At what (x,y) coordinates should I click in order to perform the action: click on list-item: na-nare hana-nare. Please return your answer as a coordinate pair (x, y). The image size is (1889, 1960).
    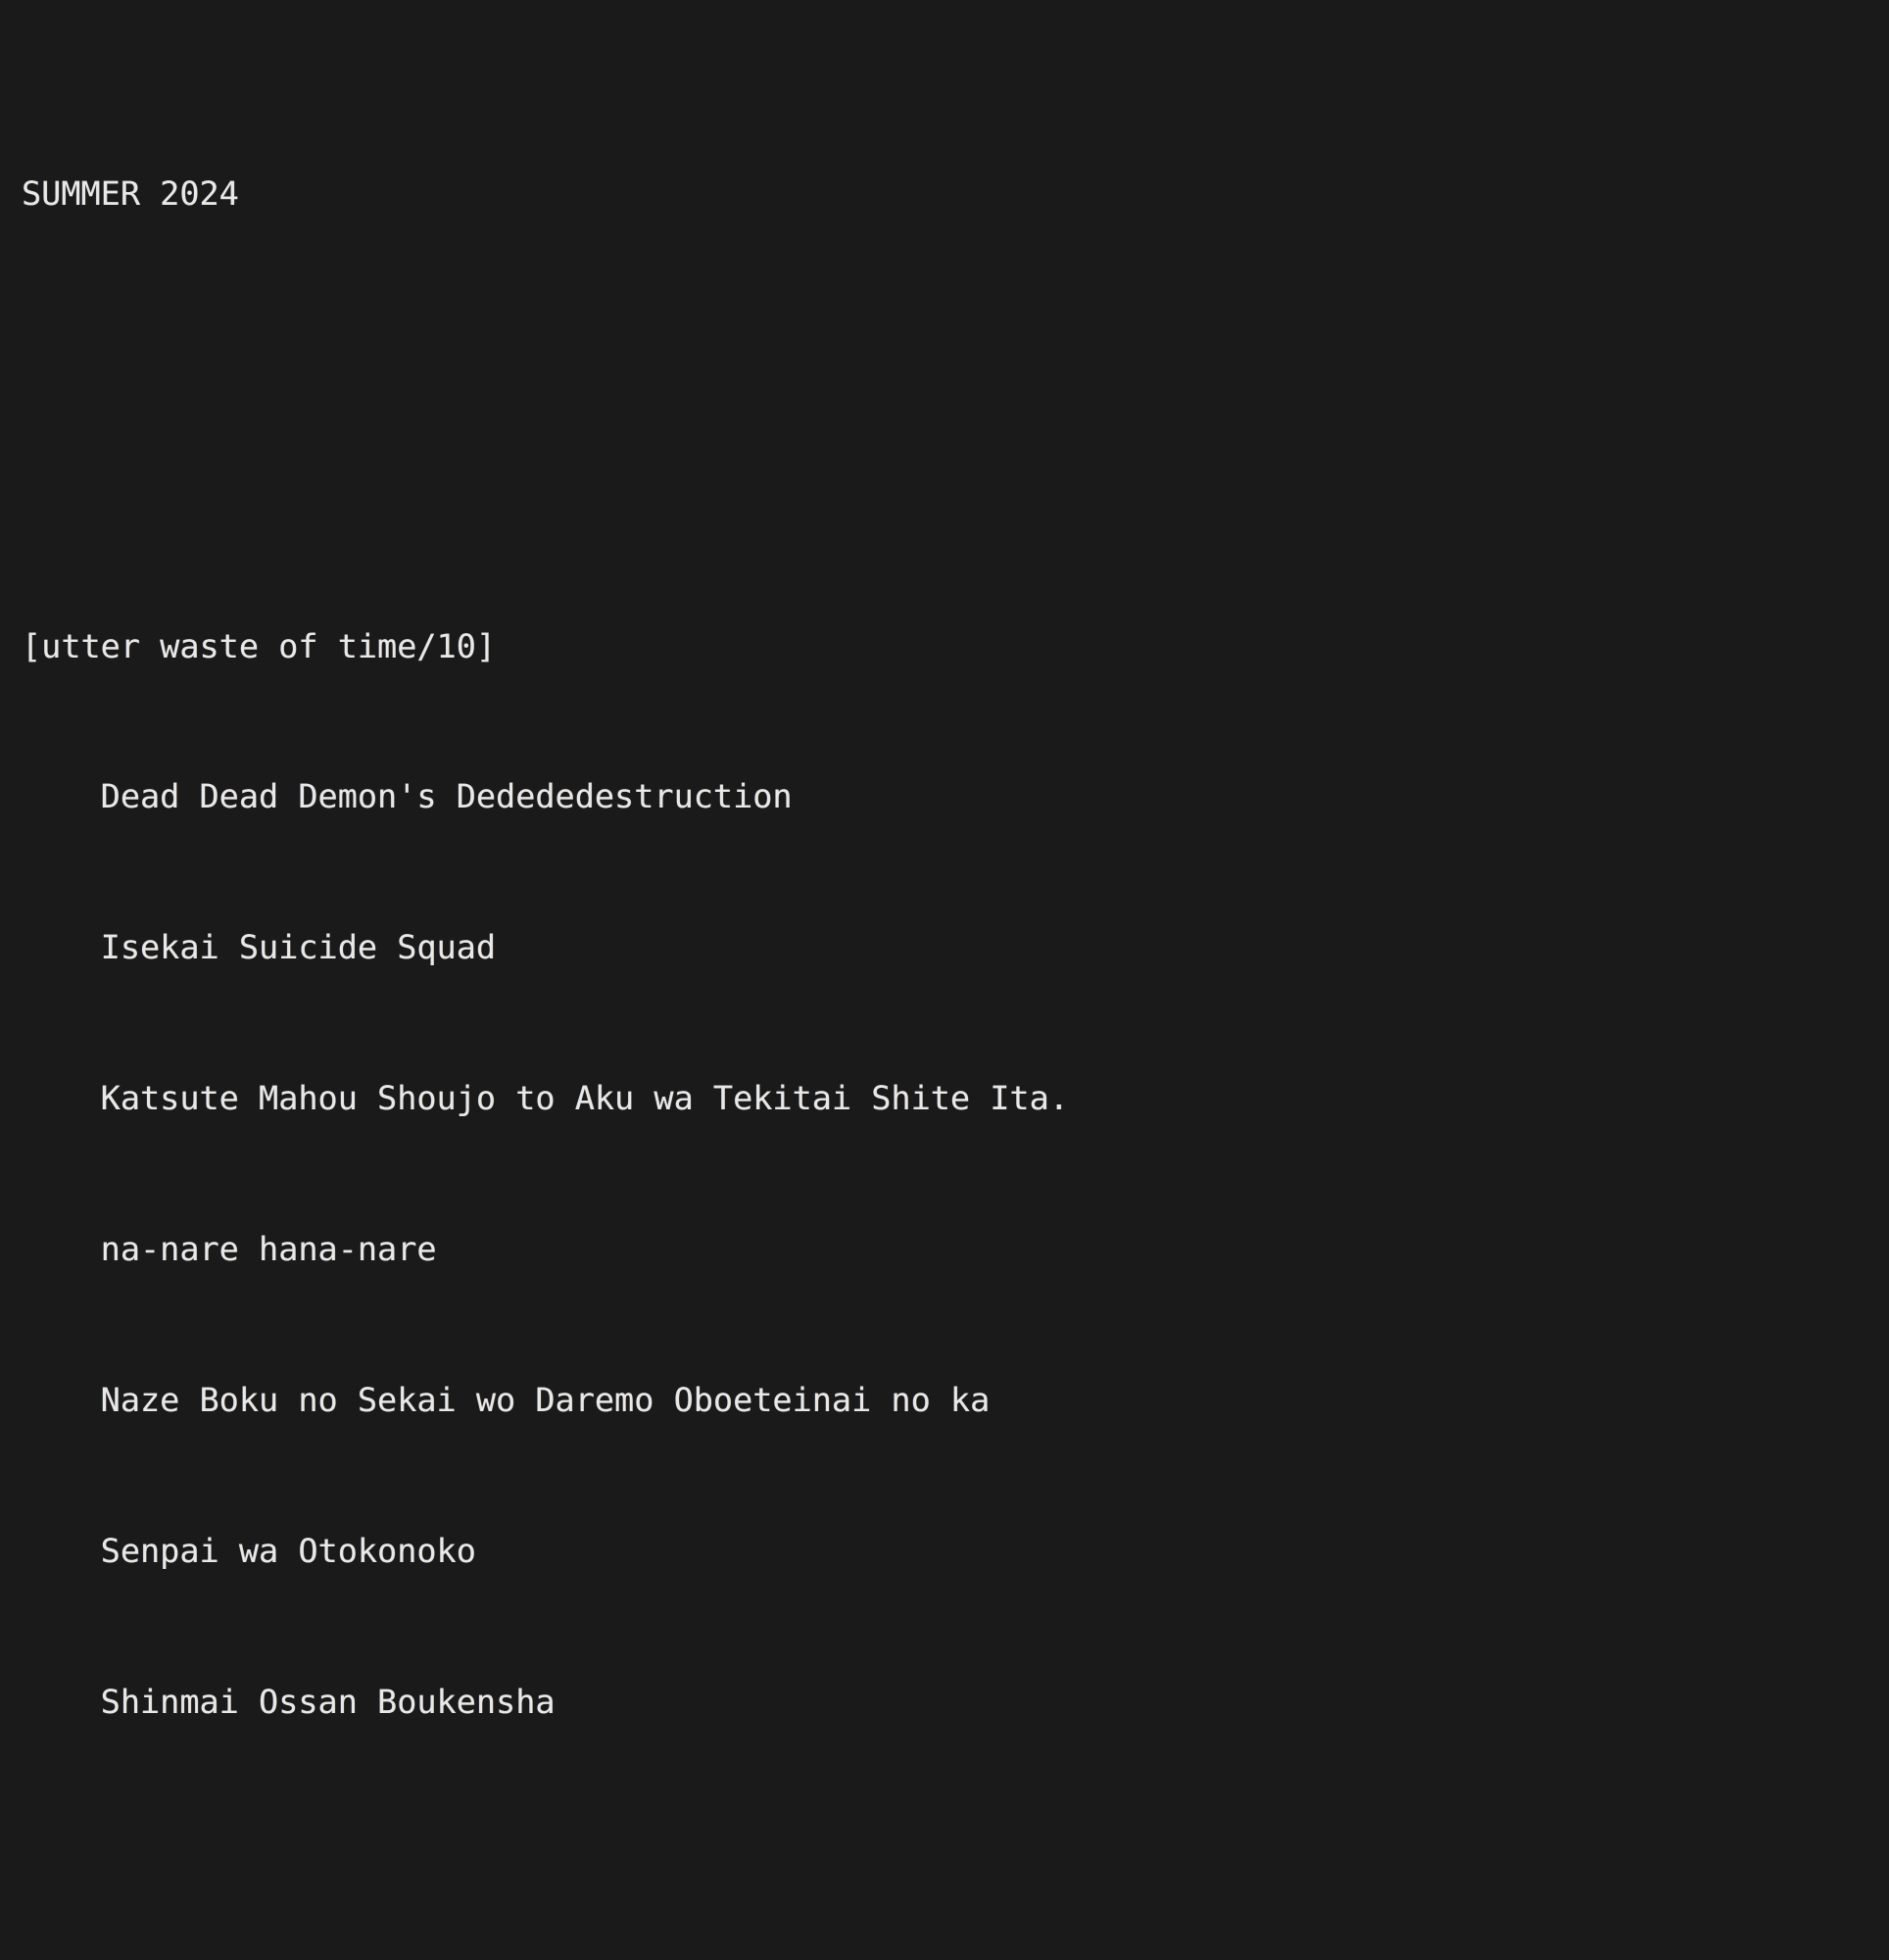
    Looking at the image, I should click on (229, 1249).